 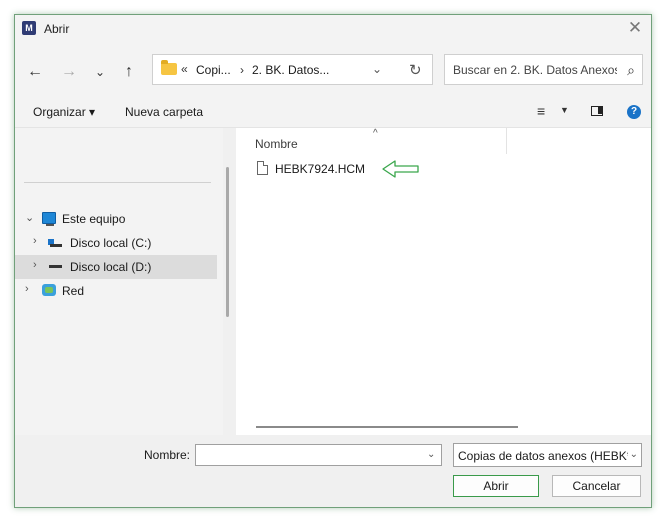 I want to click on folder-icon, so click(x=169, y=67).